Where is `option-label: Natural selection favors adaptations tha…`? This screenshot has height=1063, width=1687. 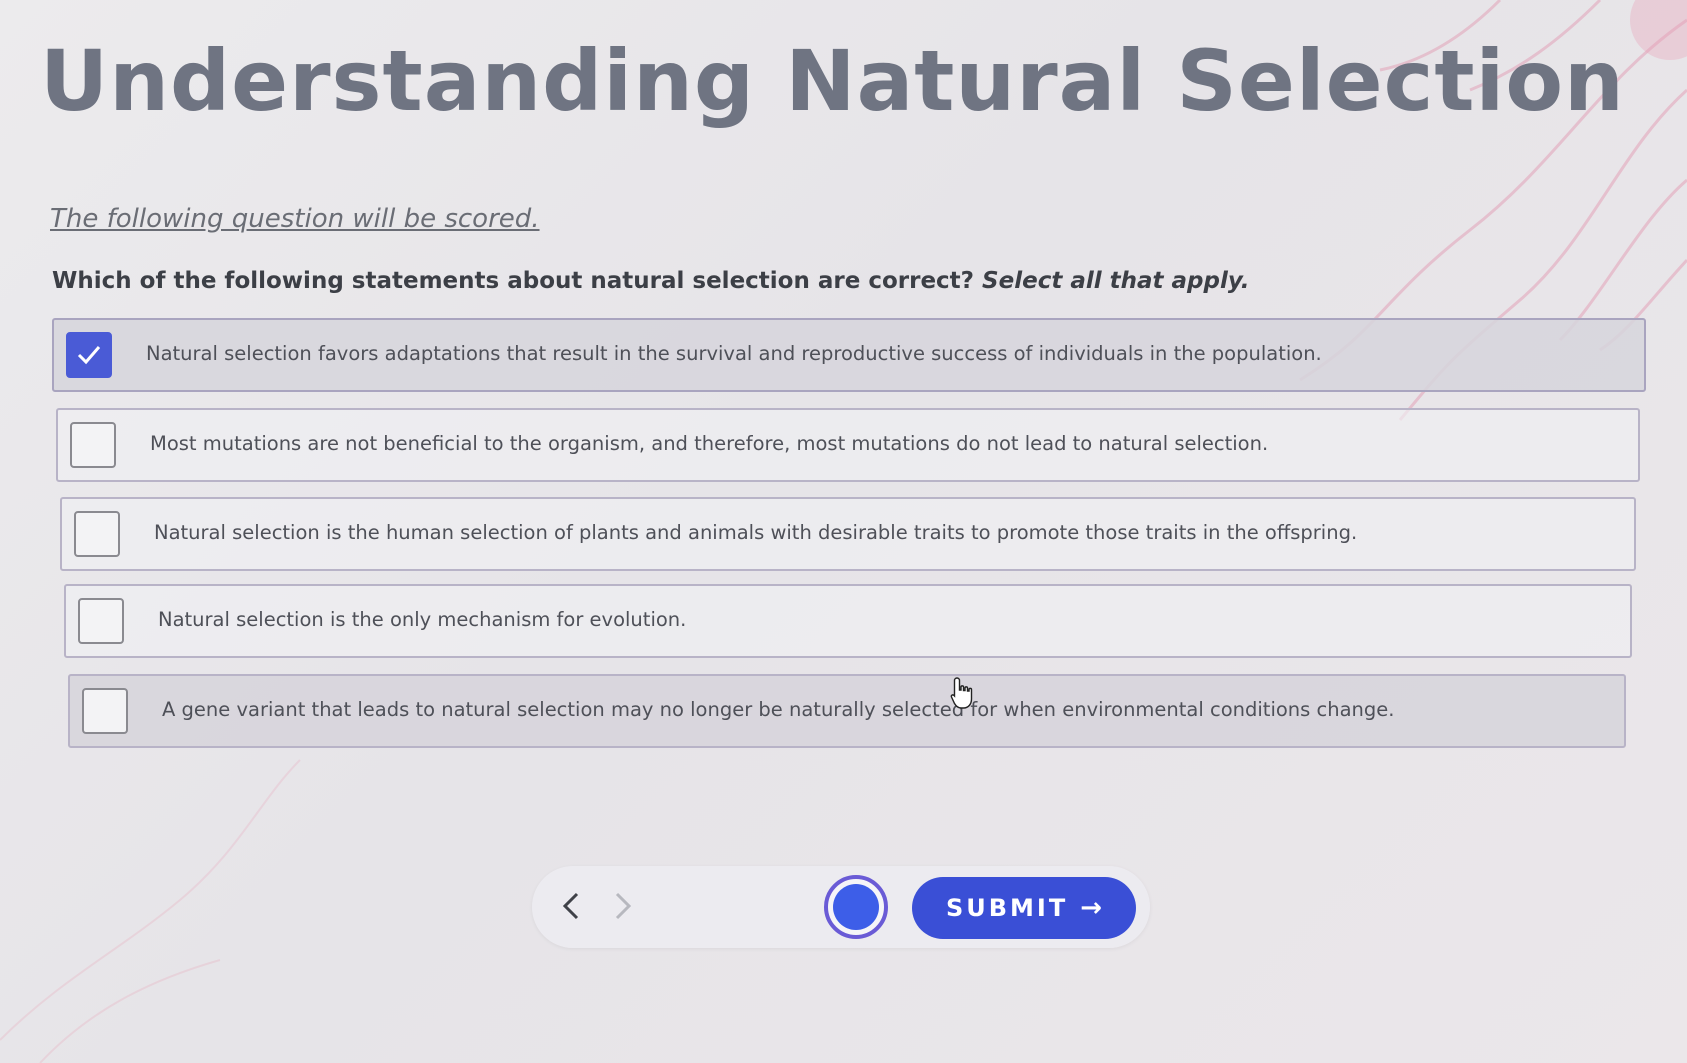 option-label: Natural selection favors adaptations tha… is located at coordinates (734, 353).